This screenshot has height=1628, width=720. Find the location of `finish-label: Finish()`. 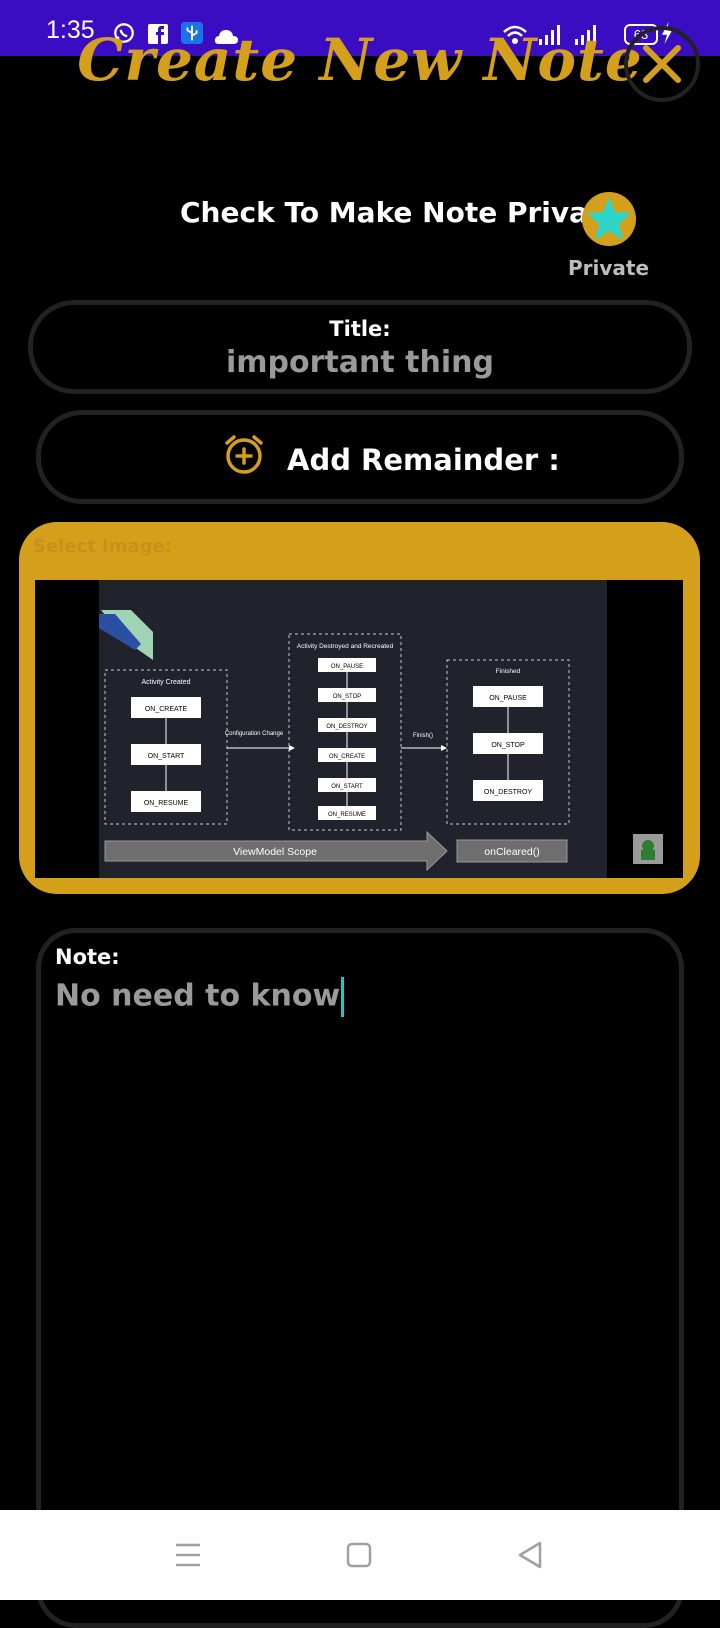

finish-label: Finish() is located at coordinates (423, 736).